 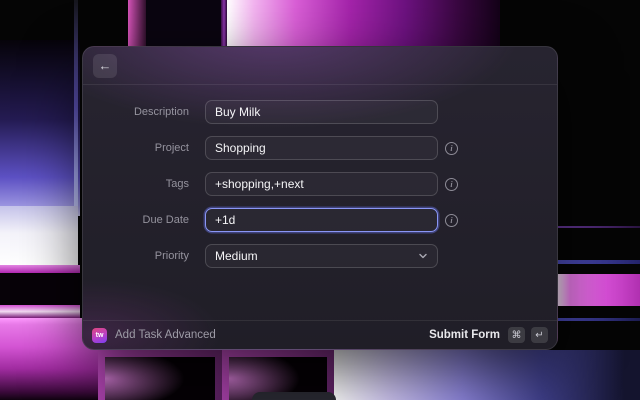 I want to click on tags-input, so click(x=321, y=184).